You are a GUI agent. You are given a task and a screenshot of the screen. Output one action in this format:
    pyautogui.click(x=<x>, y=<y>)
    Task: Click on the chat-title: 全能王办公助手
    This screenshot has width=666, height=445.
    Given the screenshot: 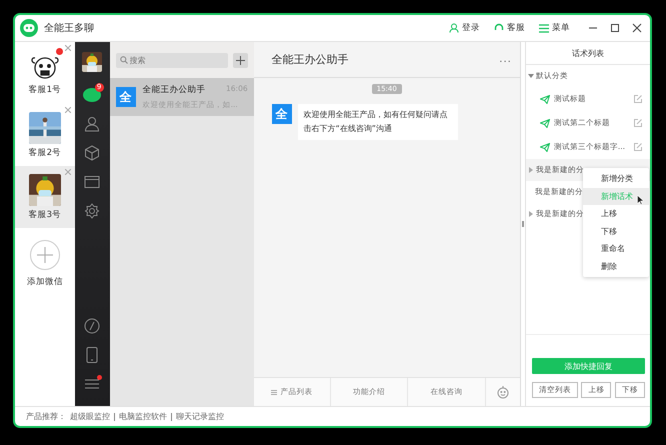 What is the action you would take?
    pyautogui.click(x=310, y=59)
    